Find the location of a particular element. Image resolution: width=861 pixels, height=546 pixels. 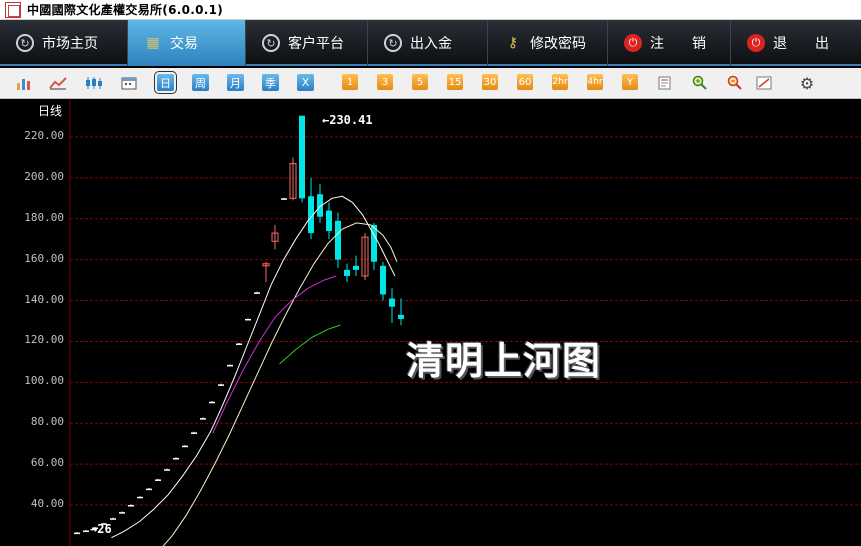

nav-label: 注 销 is located at coordinates (678, 44).